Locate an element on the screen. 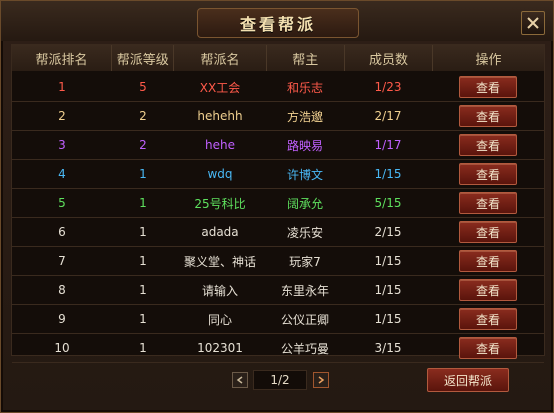 The image size is (554, 413). chevron-left-icon is located at coordinates (239, 380).